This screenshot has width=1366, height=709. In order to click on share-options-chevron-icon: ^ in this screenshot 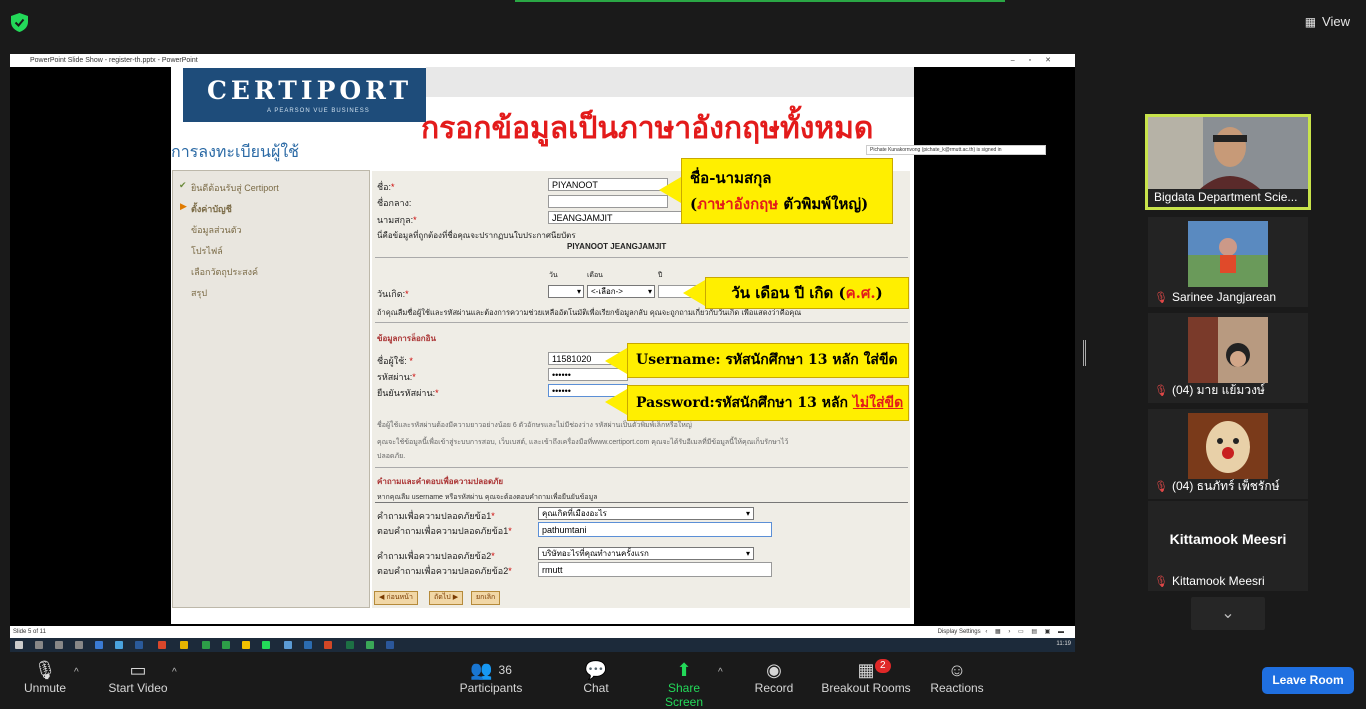, I will do `click(720, 672)`.